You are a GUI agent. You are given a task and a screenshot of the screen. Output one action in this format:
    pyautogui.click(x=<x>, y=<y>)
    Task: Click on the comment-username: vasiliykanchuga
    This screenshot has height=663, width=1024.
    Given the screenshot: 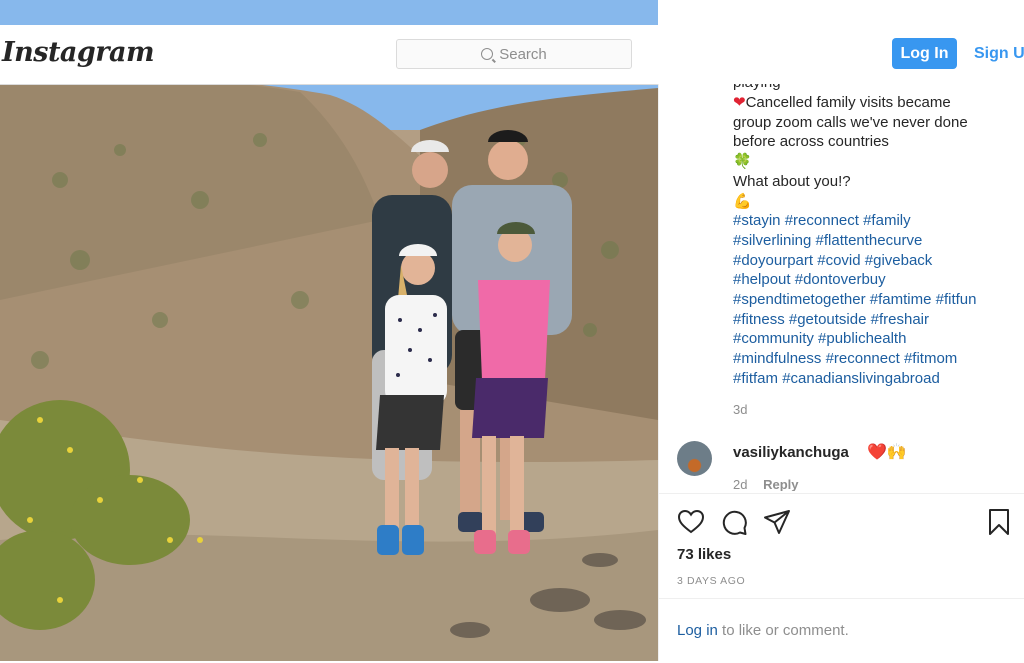 What is the action you would take?
    pyautogui.click(x=791, y=452)
    